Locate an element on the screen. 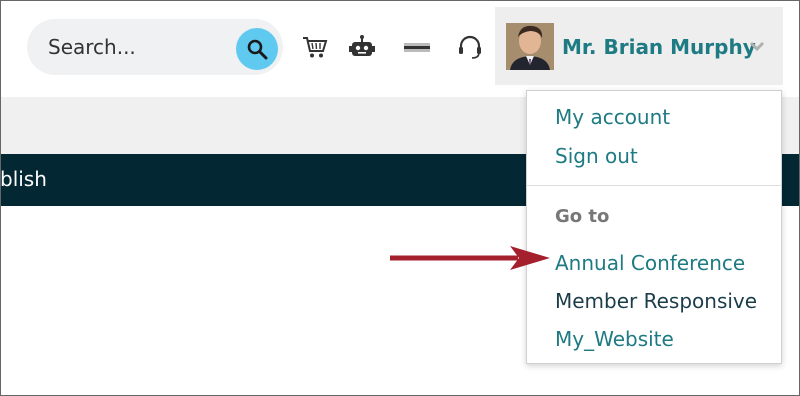 The image size is (800, 396). my-account-link: My account is located at coordinates (612, 117).